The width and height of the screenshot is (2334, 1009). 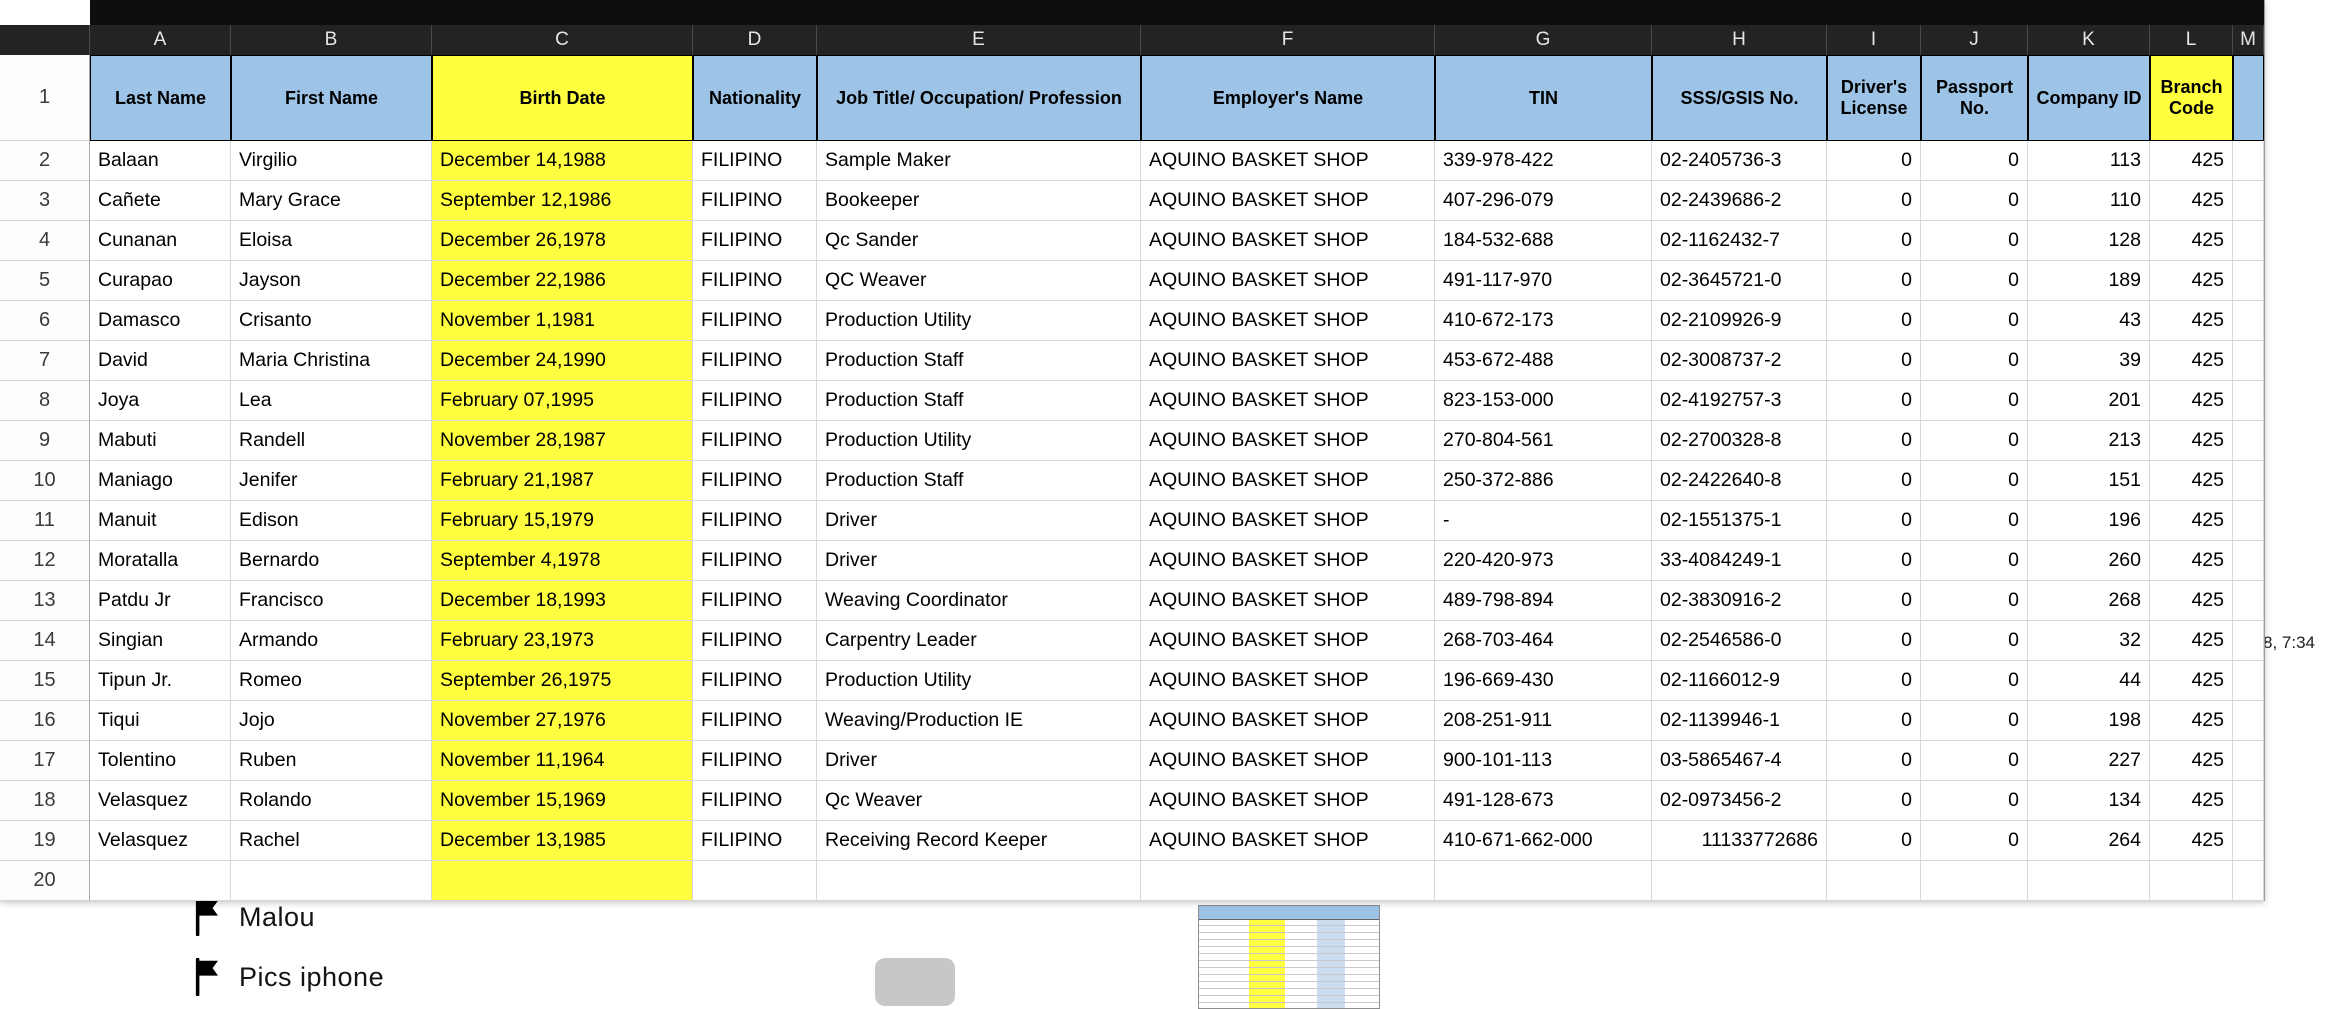 What do you see at coordinates (2089, 841) in the screenshot?
I see `cell-K19: 264` at bounding box center [2089, 841].